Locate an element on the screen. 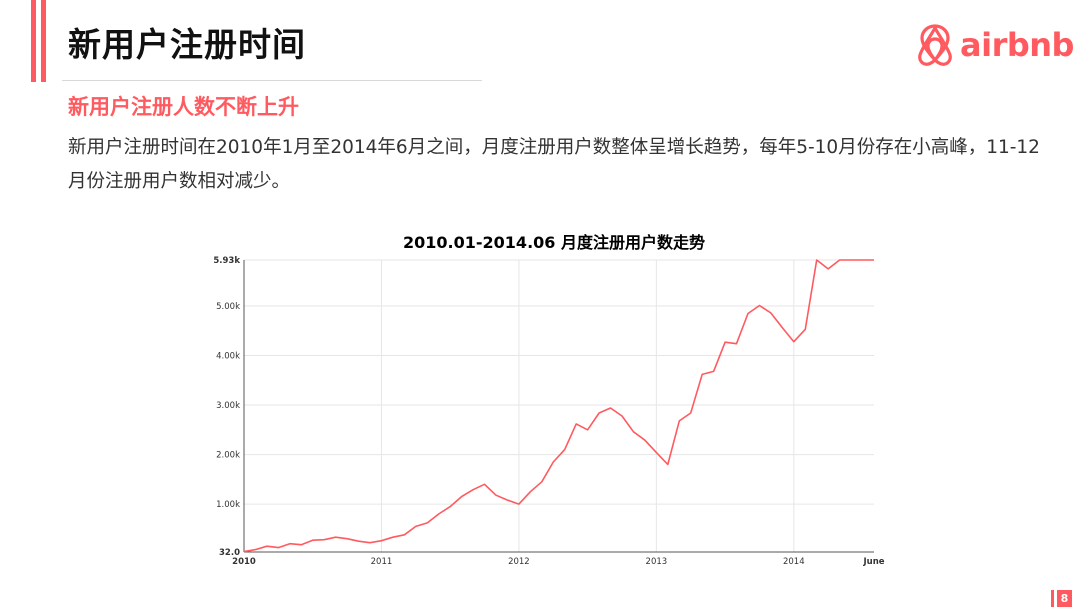  x-tick-label: 2012 is located at coordinates (519, 562).